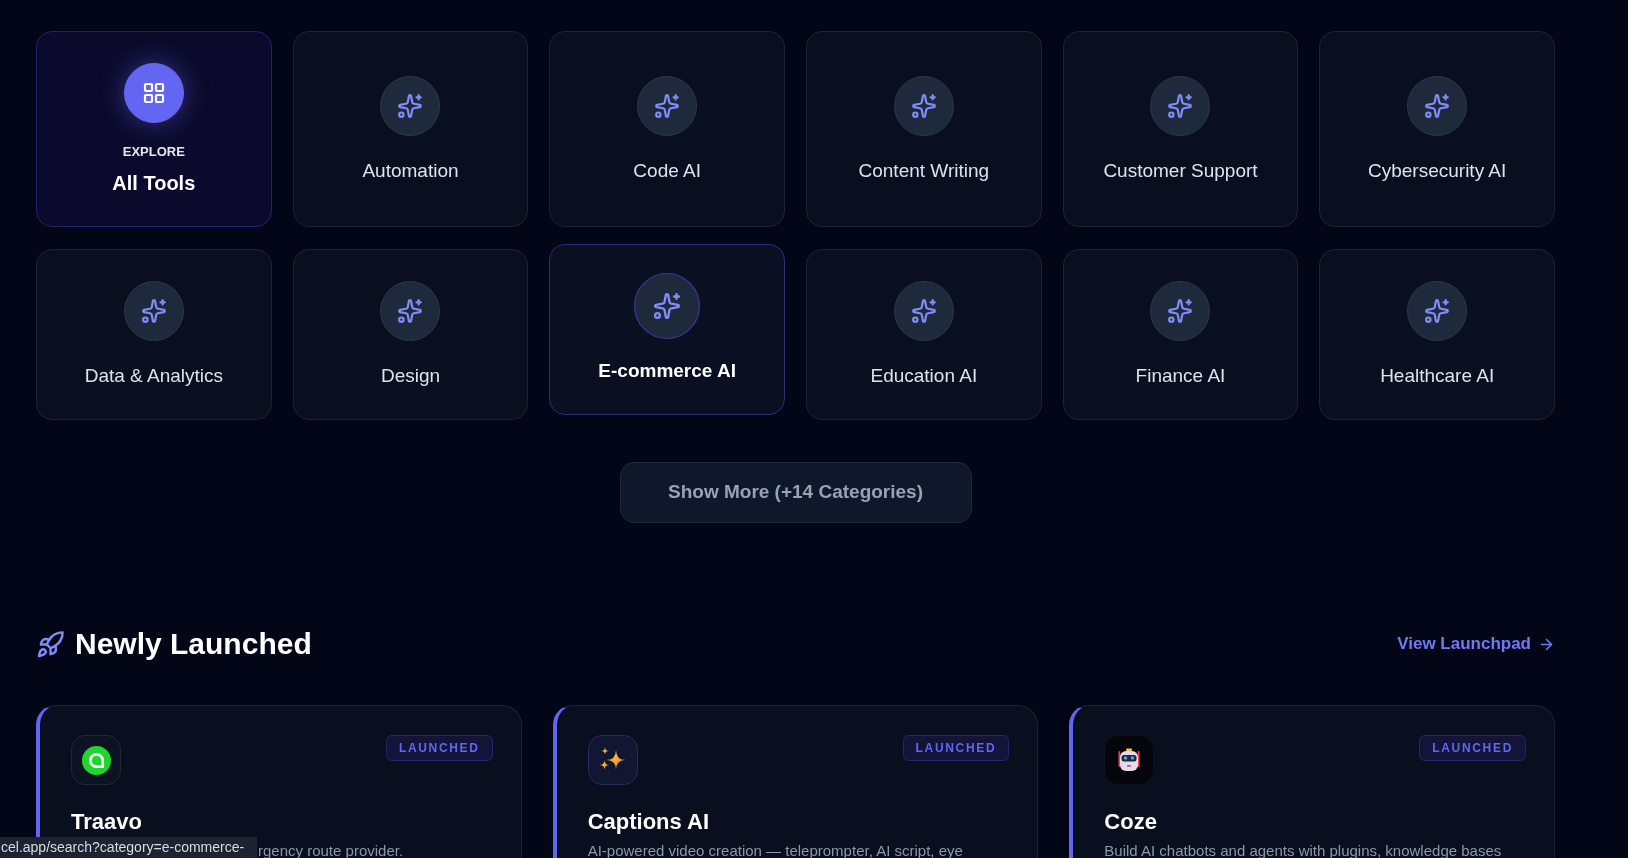  What do you see at coordinates (612, 760) in the screenshot?
I see `sparkles-icon` at bounding box center [612, 760].